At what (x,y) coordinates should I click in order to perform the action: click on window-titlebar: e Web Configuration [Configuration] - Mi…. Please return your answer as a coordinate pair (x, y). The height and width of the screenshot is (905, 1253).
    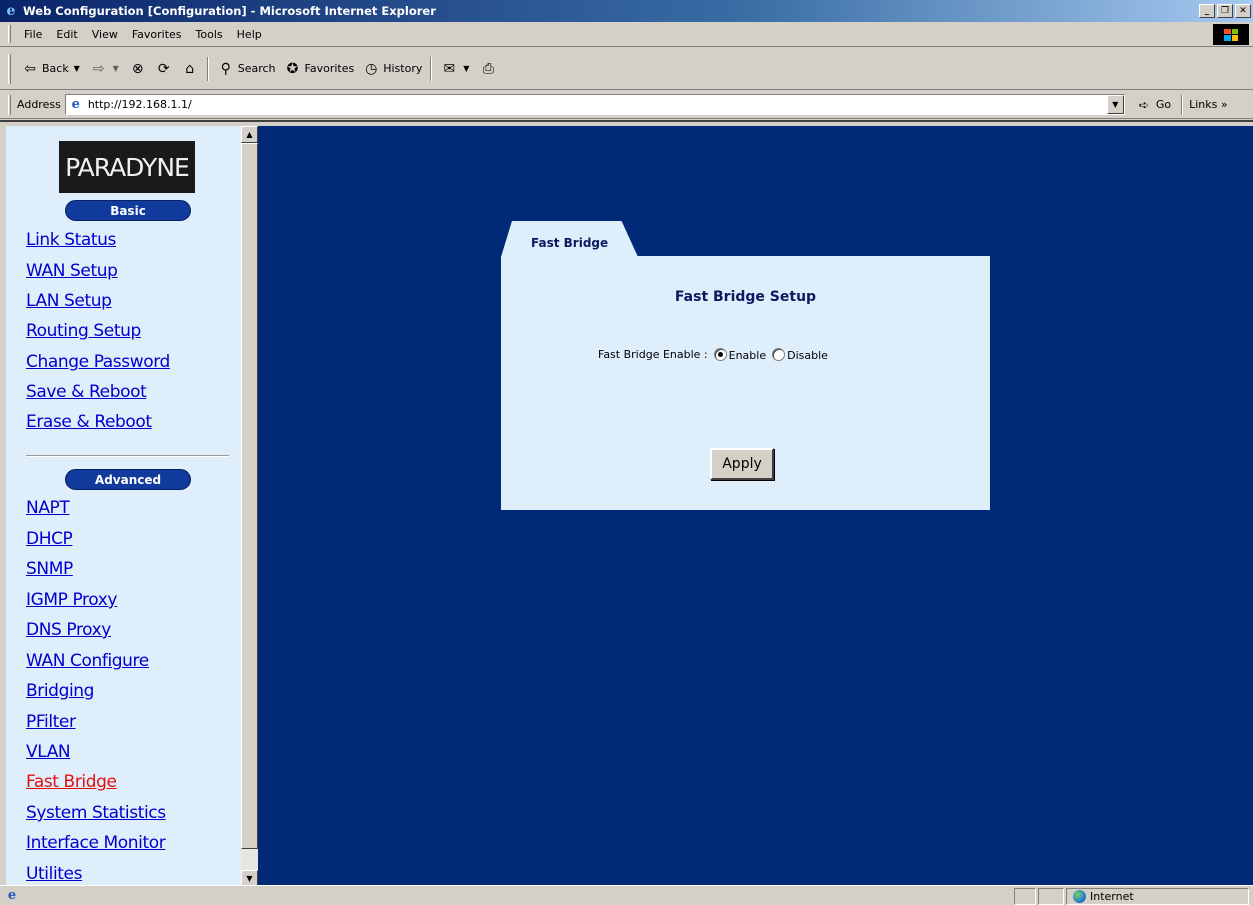
    Looking at the image, I should click on (626, 11).